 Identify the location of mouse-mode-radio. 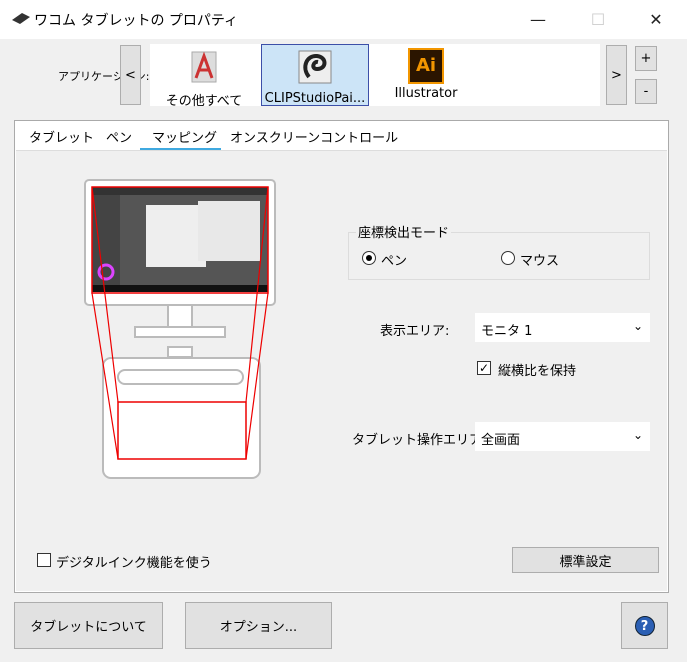
(508, 258).